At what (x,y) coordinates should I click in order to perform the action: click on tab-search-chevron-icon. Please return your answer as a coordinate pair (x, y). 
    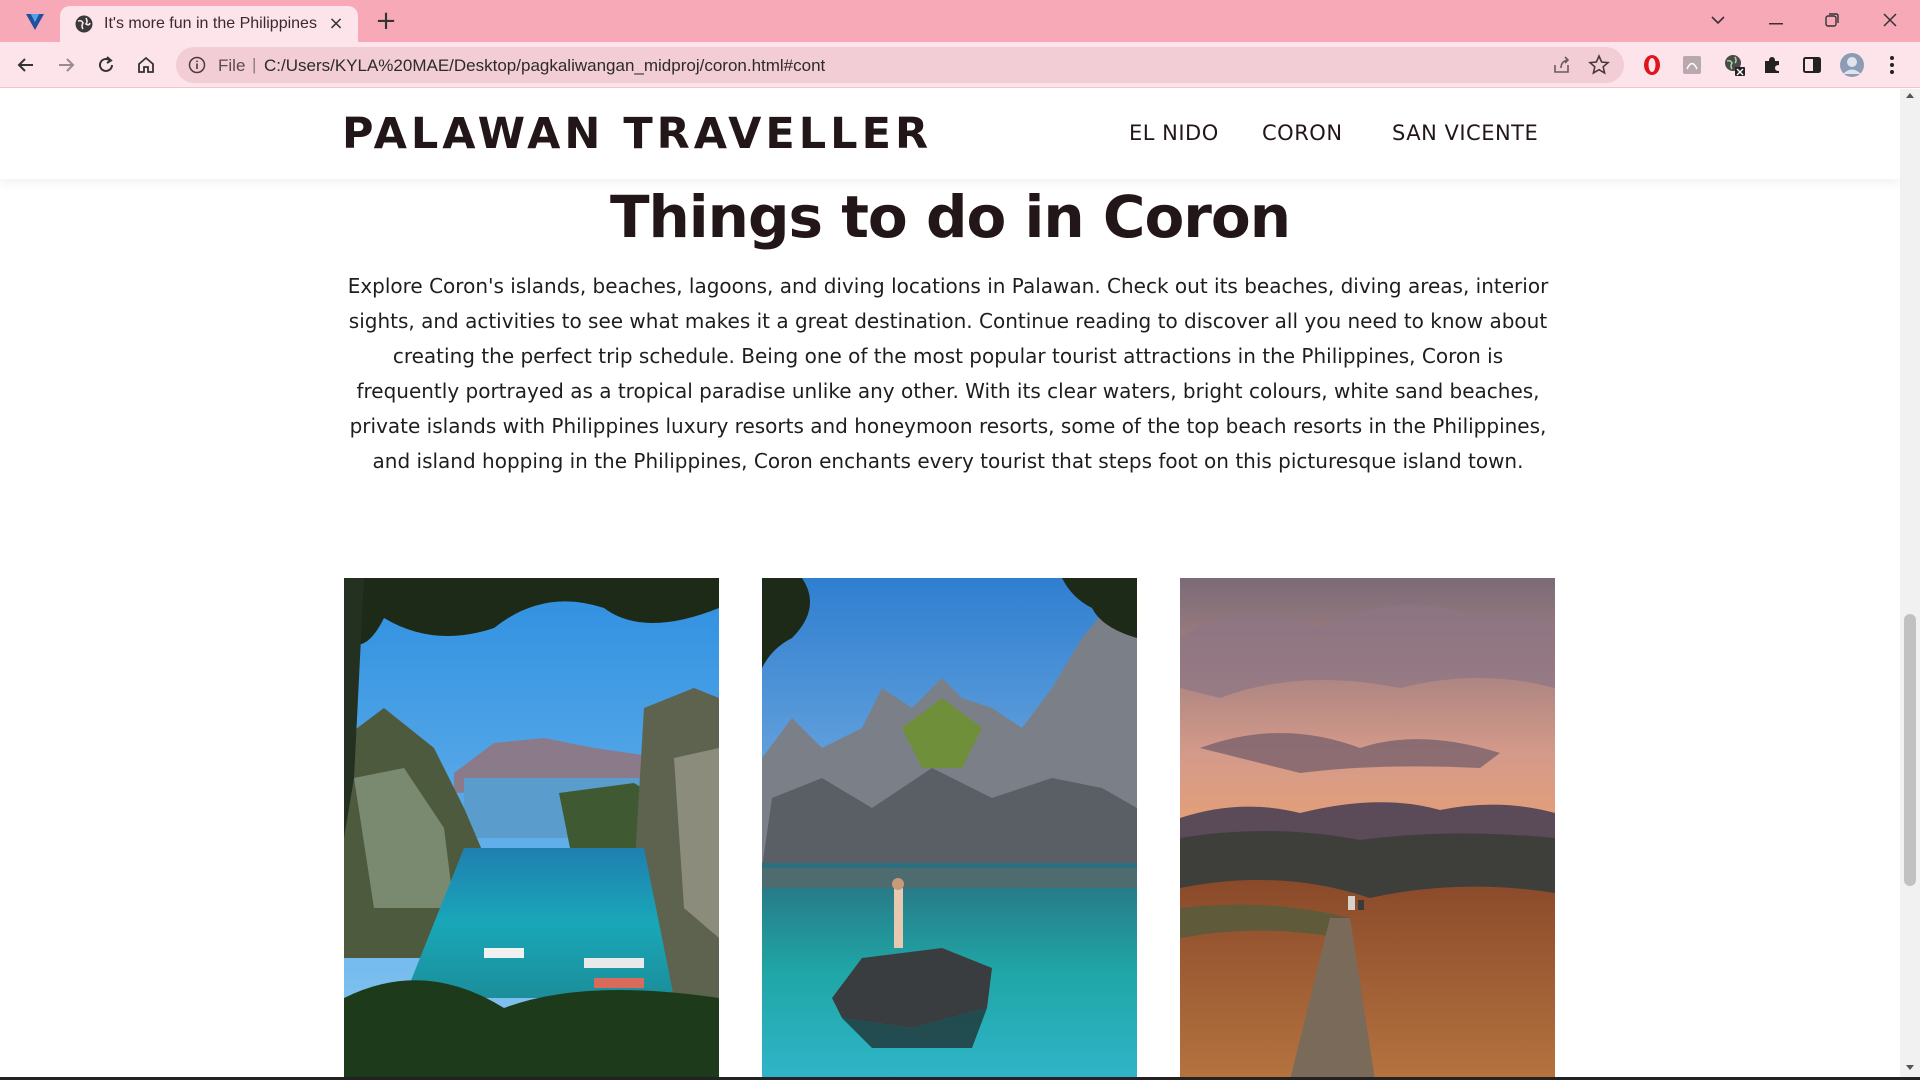
    Looking at the image, I should click on (1718, 20).